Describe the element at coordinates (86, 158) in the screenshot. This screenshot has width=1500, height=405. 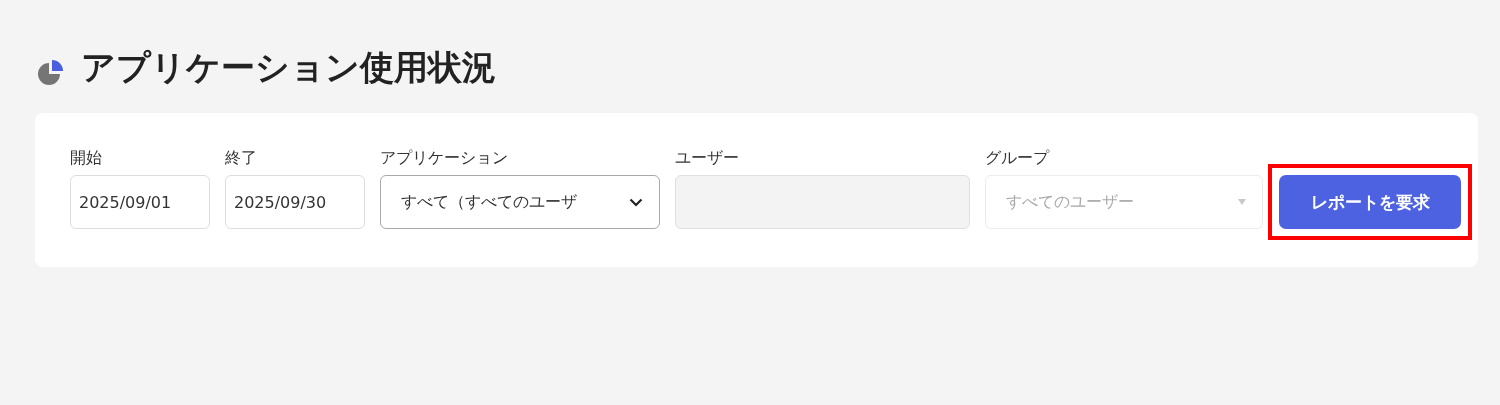
I see `field-label: 開始` at that location.